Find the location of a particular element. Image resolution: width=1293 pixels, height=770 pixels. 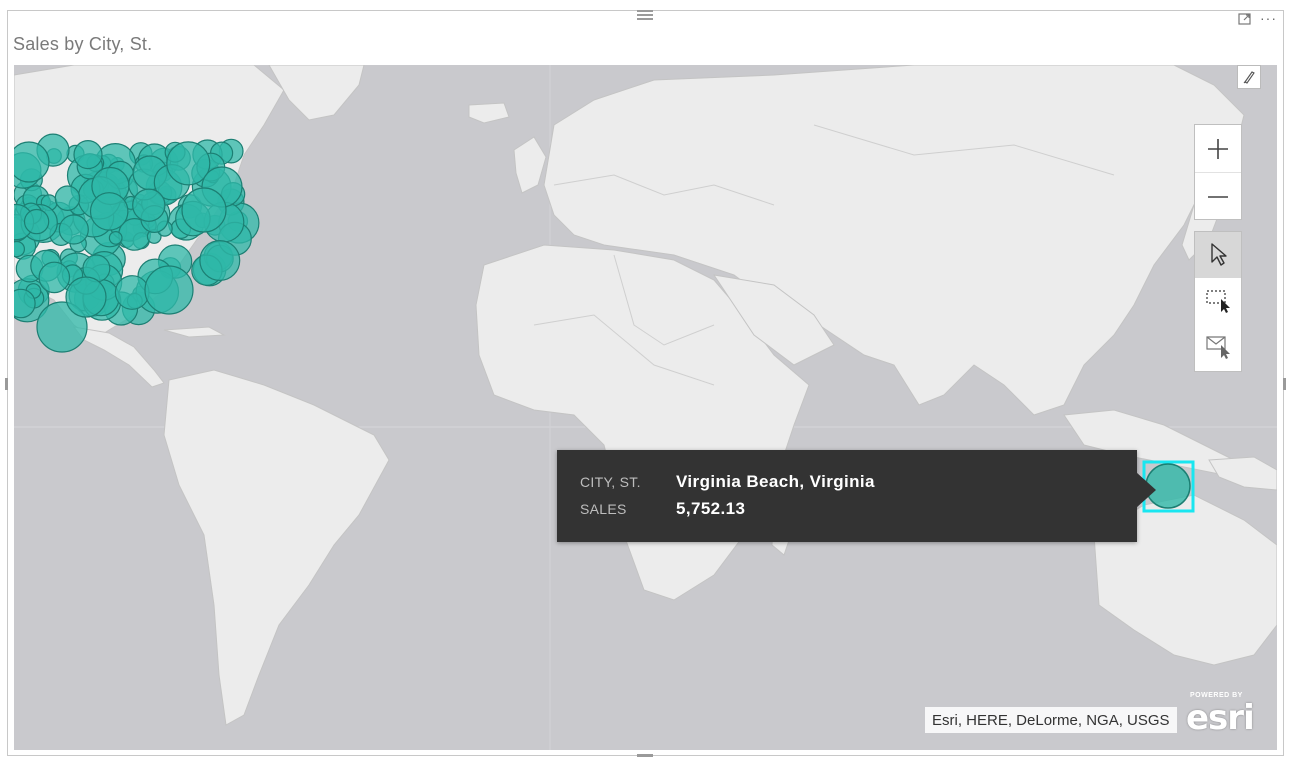

zoom-control-group is located at coordinates (1218, 172).